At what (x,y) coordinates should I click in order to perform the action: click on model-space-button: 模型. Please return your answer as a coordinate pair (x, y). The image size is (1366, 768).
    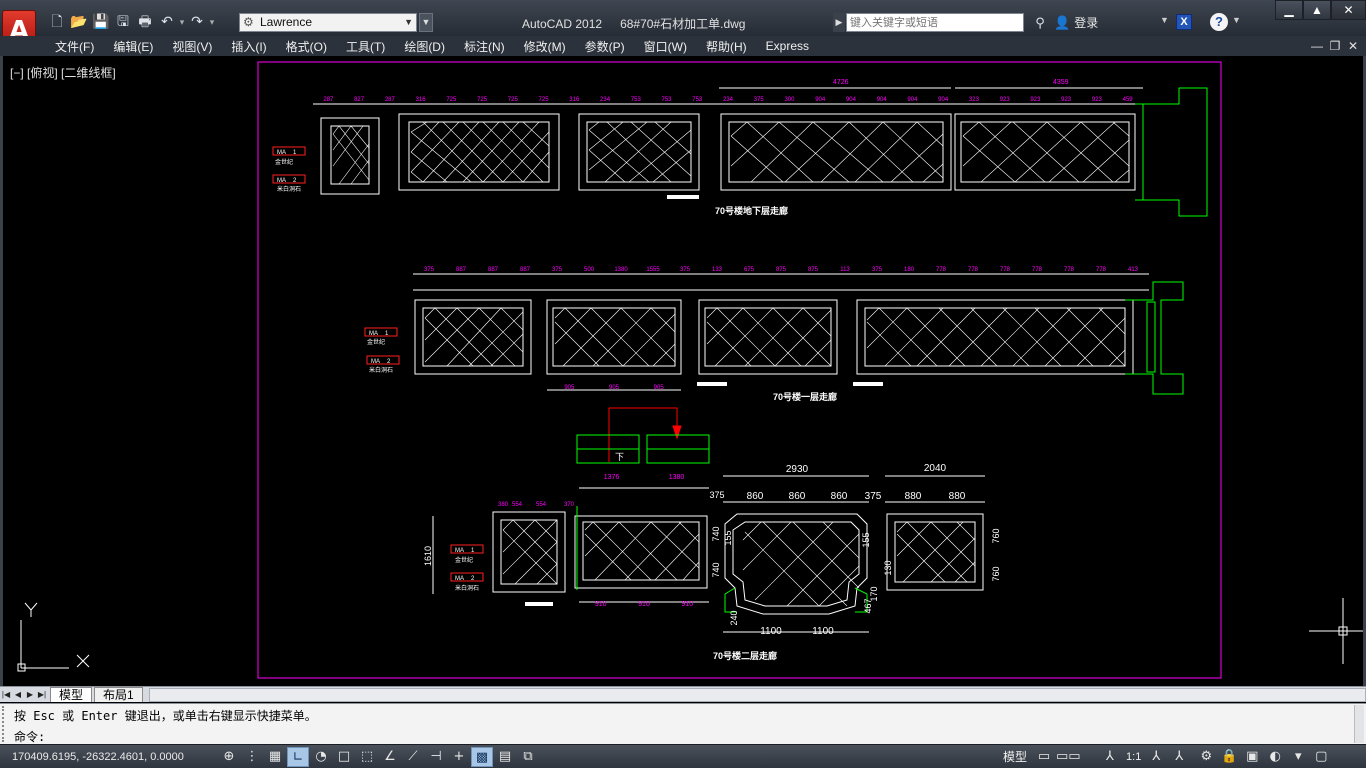
    Looking at the image, I should click on (1015, 757).